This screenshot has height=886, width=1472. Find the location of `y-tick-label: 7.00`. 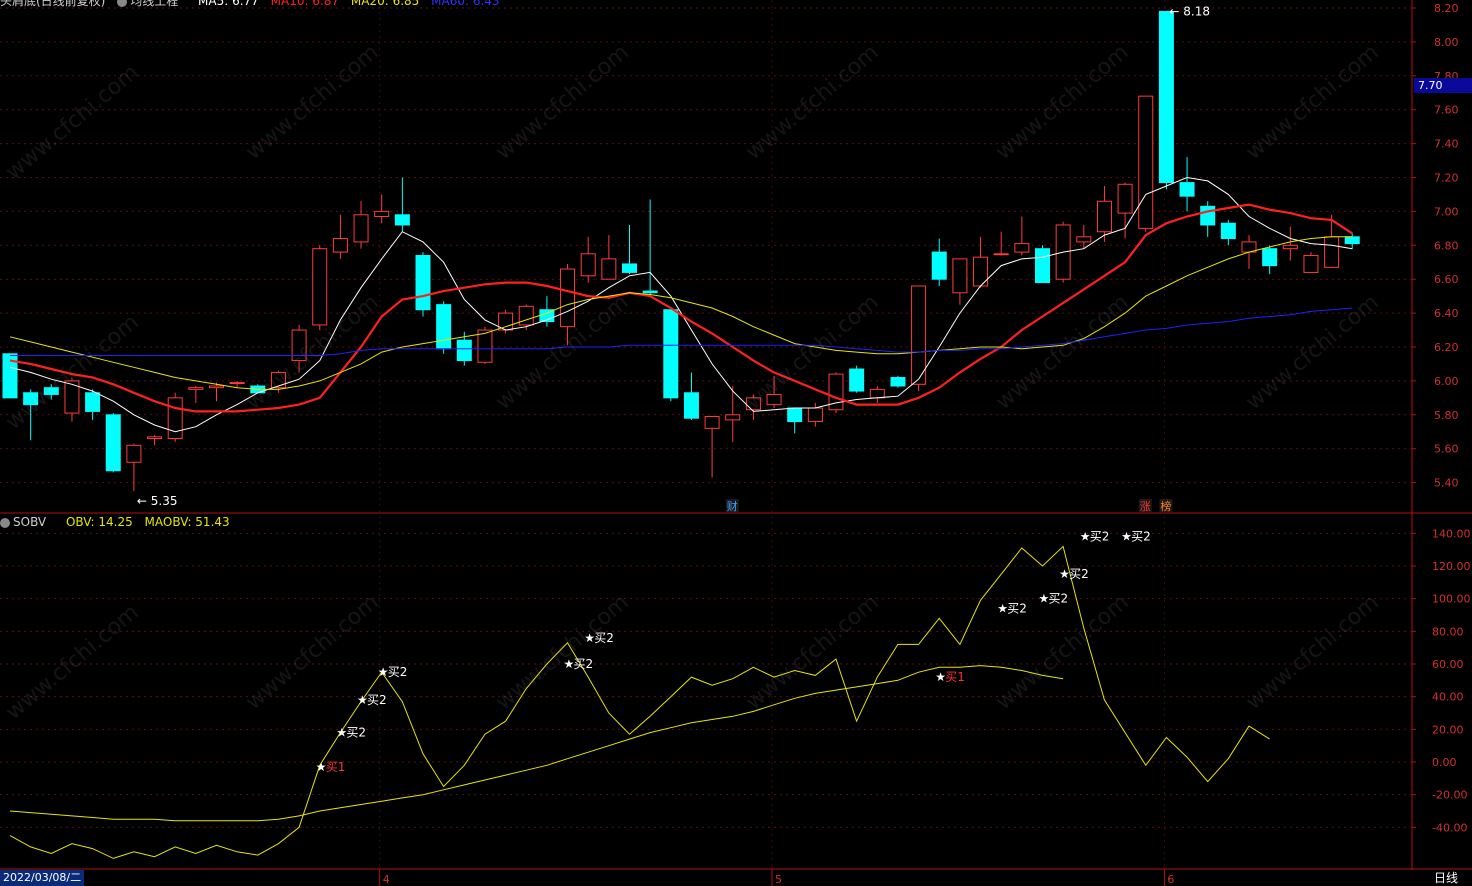

y-tick-label: 7.00 is located at coordinates (1446, 211).